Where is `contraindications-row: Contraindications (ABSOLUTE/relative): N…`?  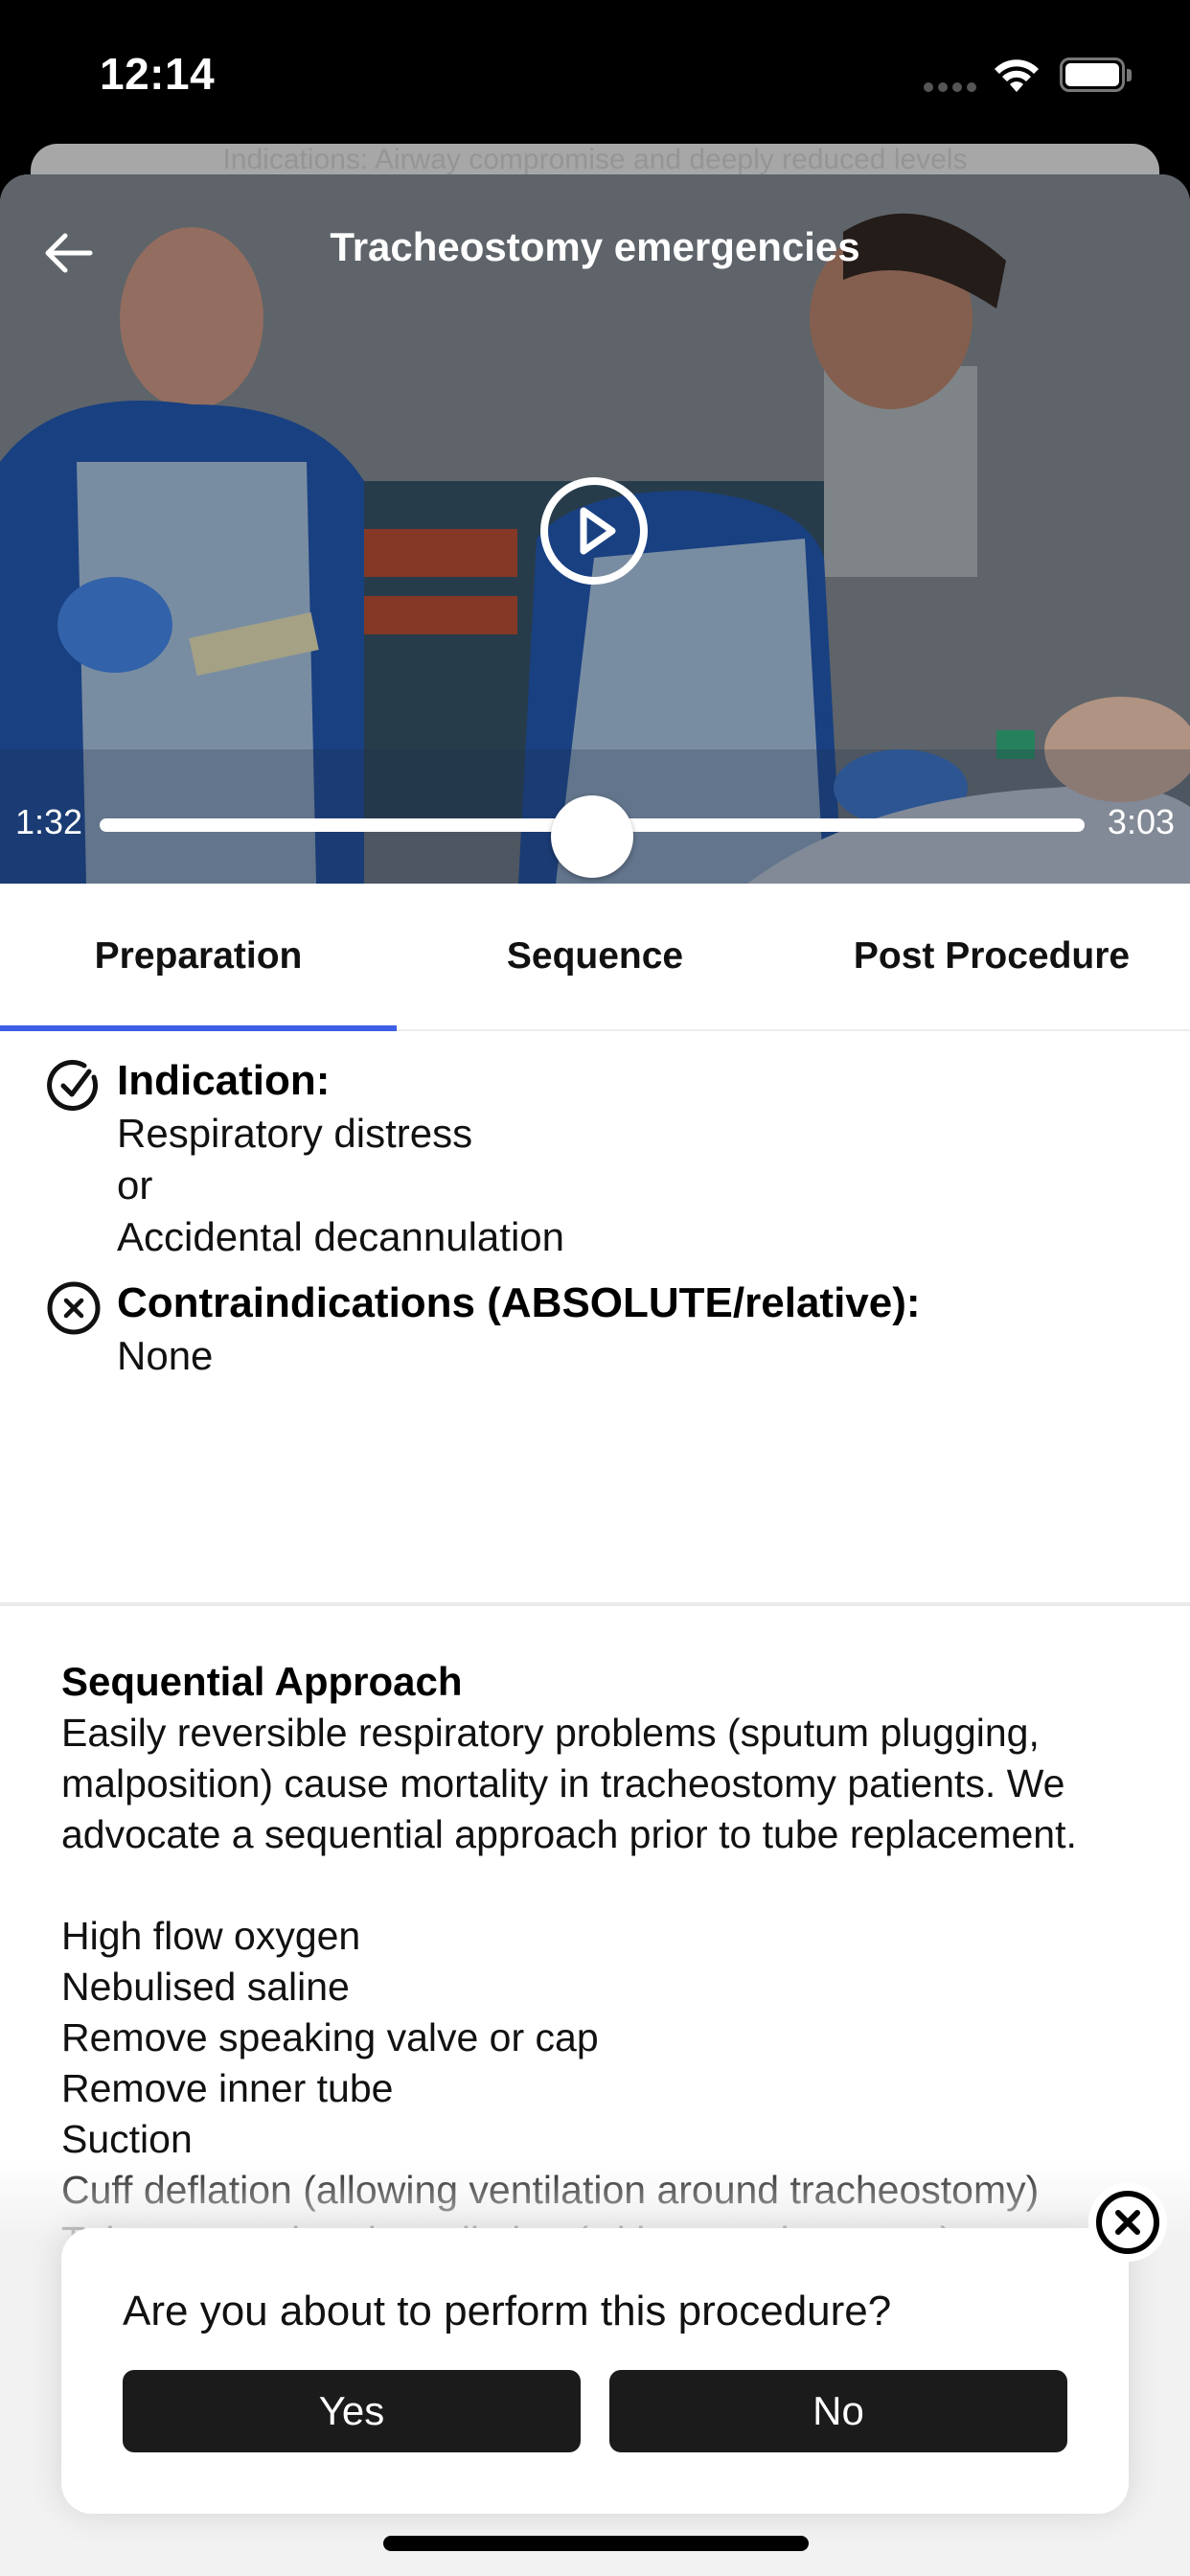
contraindications-row: Contraindications (ABSOLUTE/relative): N… is located at coordinates (618, 1329).